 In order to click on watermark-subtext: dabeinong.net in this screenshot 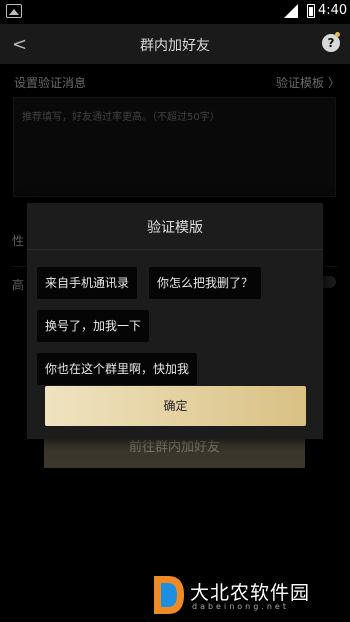, I will do `click(240, 606)`.